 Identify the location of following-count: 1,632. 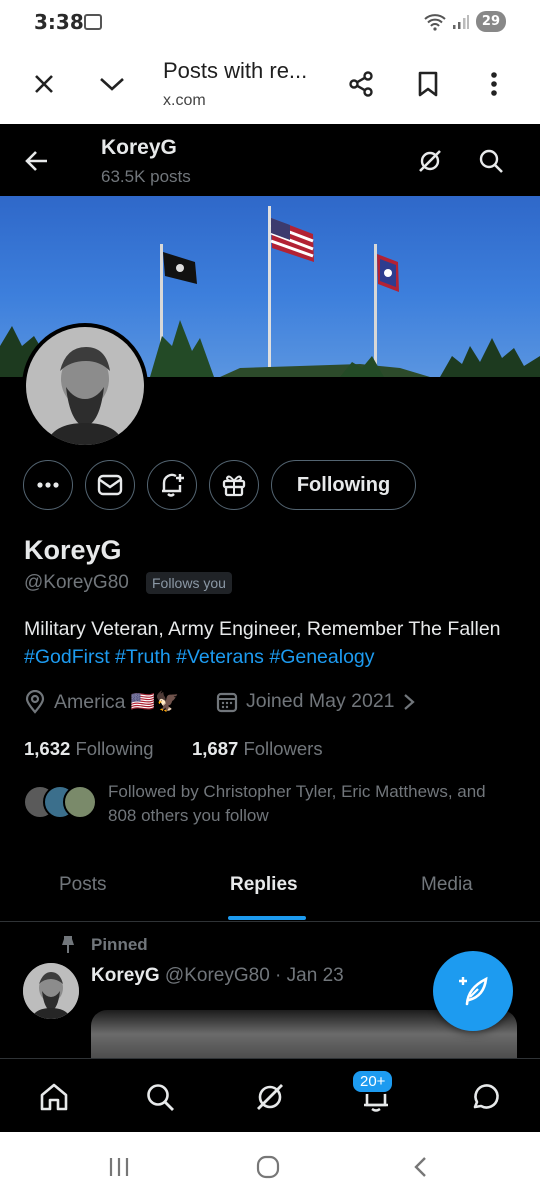
(47, 748).